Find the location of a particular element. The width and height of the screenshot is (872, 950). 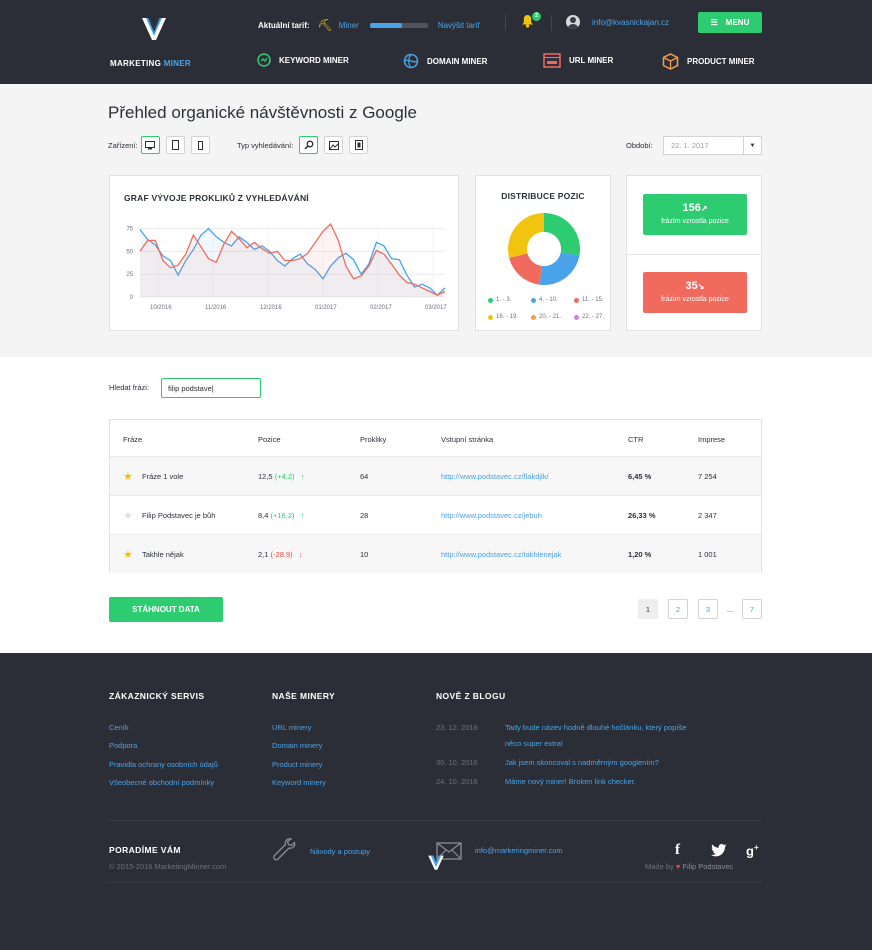

twitter-icon is located at coordinates (719, 850).